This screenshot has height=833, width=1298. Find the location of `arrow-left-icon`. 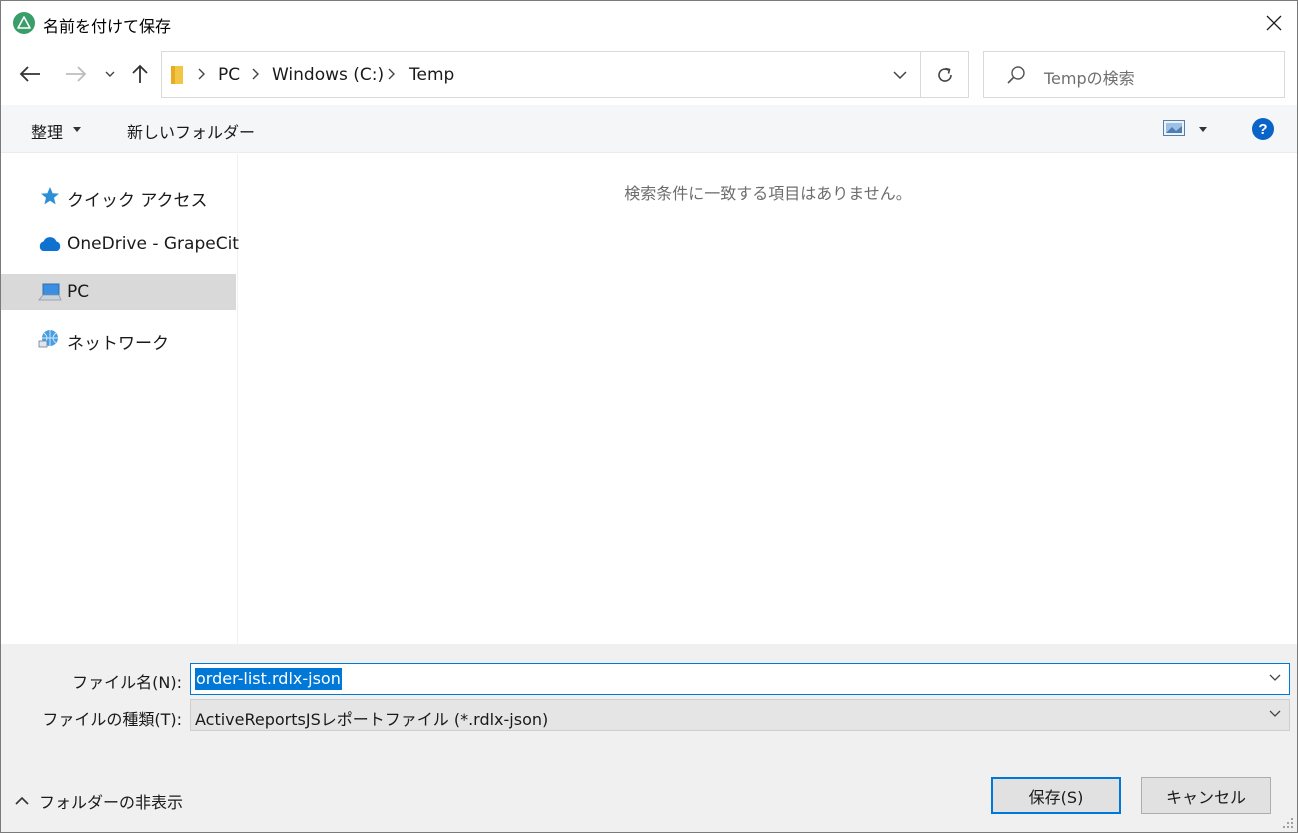

arrow-left-icon is located at coordinates (29, 74).